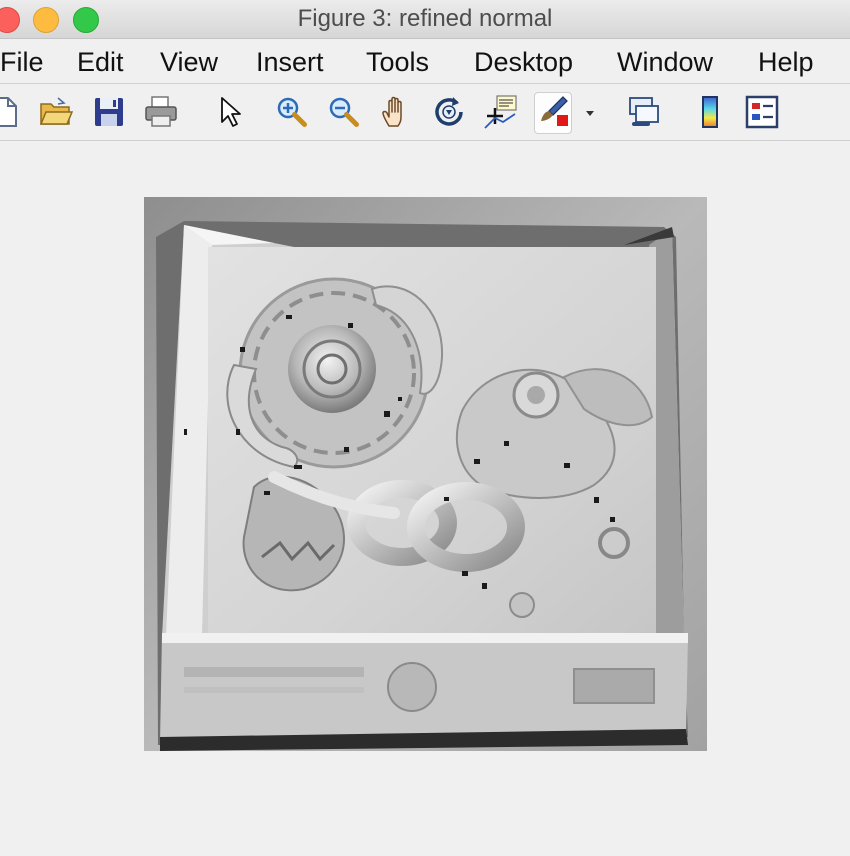  What do you see at coordinates (710, 112) in the screenshot?
I see `colorbar-icon` at bounding box center [710, 112].